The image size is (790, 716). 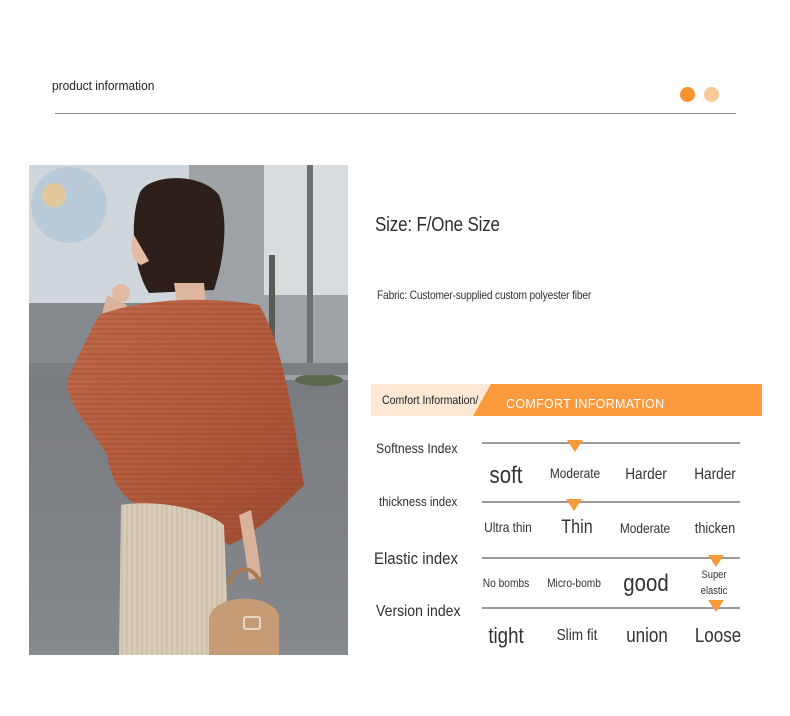 What do you see at coordinates (645, 528) in the screenshot?
I see `thickness-option-3: Moderate` at bounding box center [645, 528].